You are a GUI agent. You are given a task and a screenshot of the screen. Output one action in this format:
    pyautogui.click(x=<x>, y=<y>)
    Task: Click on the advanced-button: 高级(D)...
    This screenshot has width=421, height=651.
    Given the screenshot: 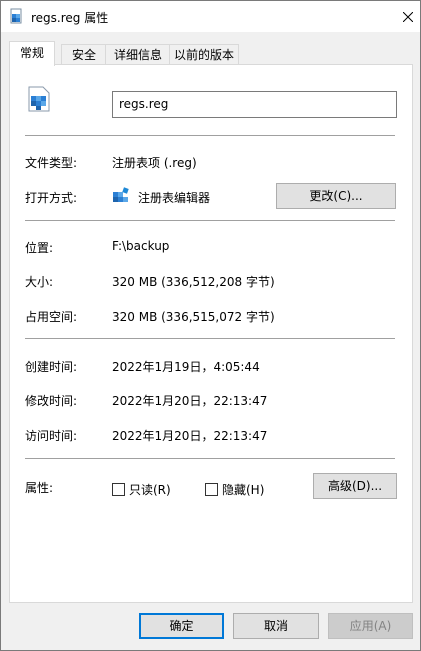 What is the action you would take?
    pyautogui.click(x=355, y=486)
    